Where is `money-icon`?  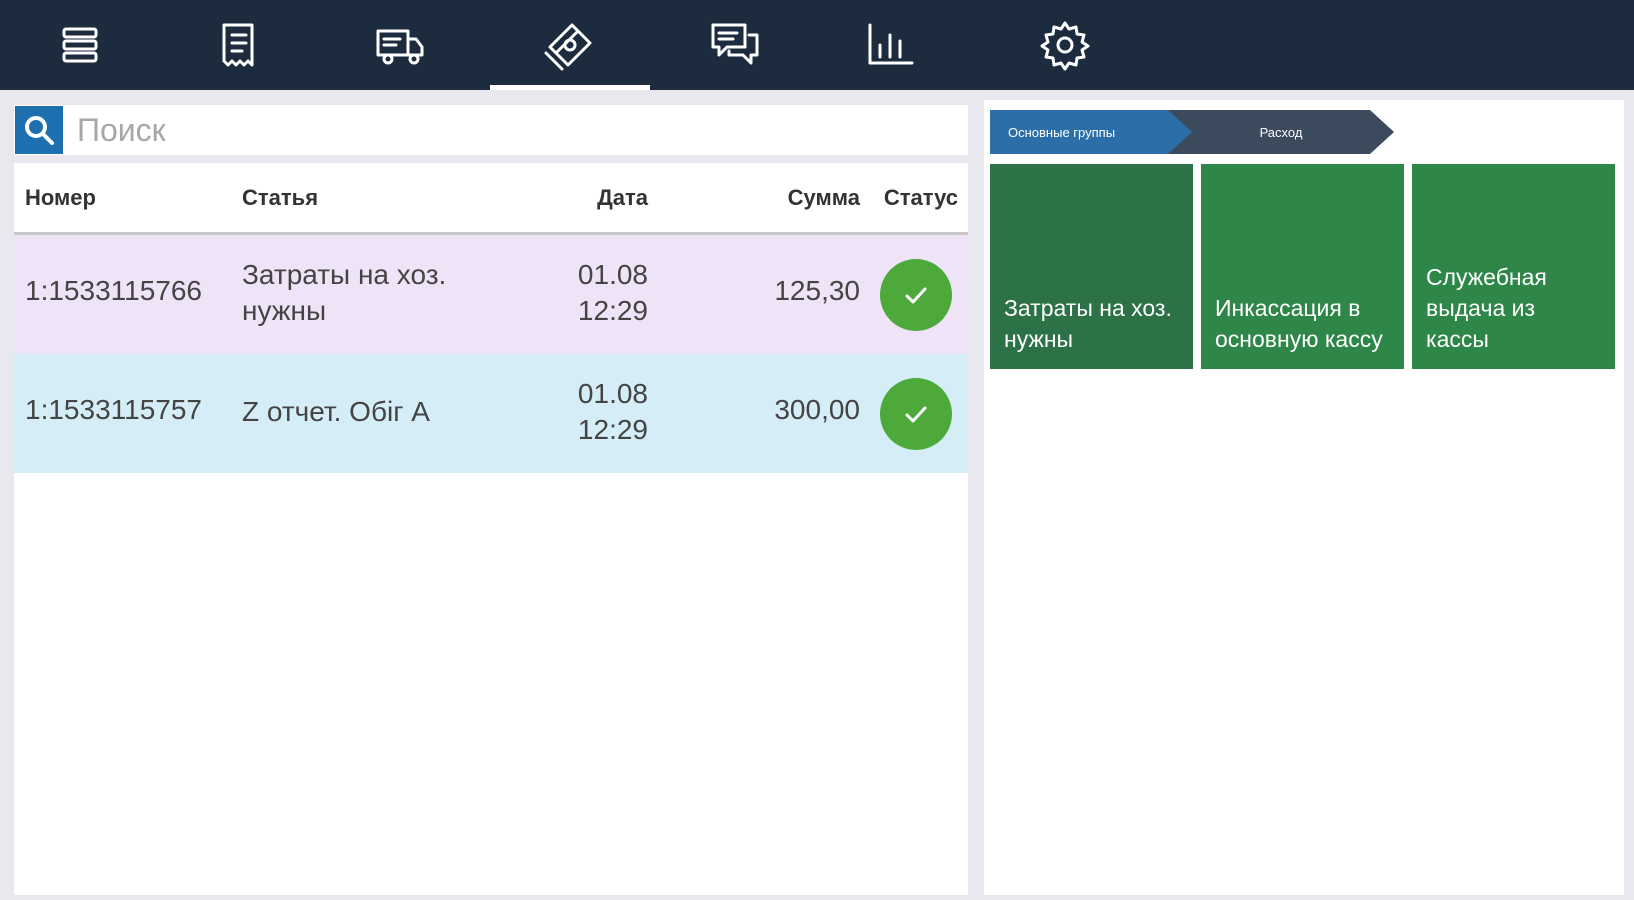 money-icon is located at coordinates (568, 47).